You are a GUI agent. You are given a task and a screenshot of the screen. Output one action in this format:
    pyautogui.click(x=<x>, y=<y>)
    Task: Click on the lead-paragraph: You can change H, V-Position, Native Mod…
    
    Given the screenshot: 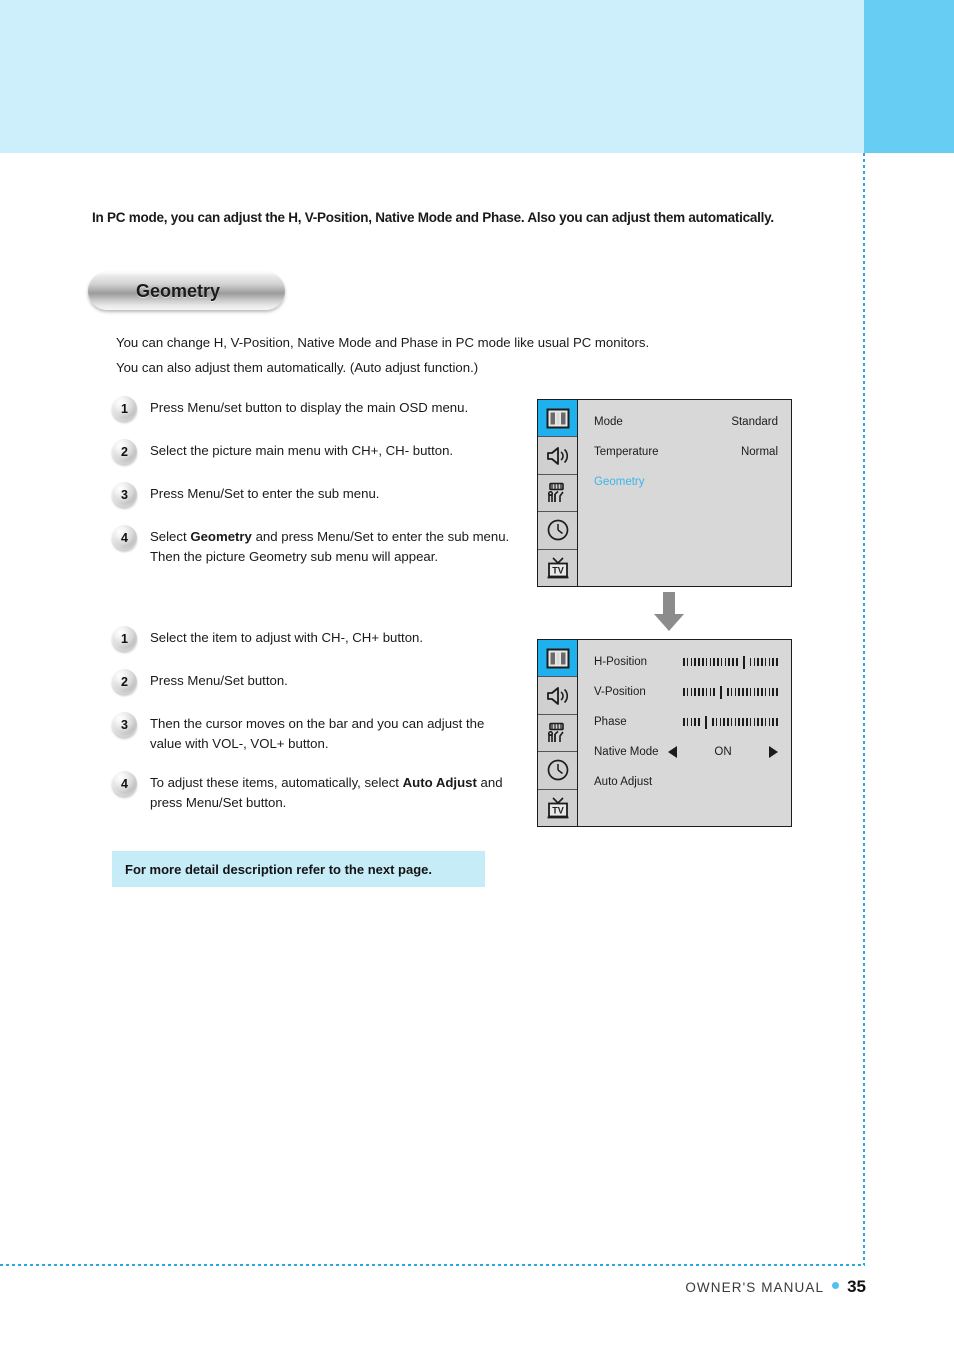 What is the action you would take?
    pyautogui.click(x=426, y=355)
    